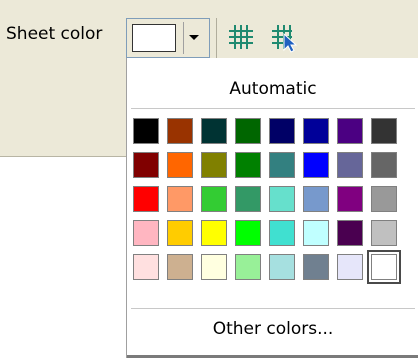 Image resolution: width=418 pixels, height=358 pixels. I want to click on show-gridlines-button, so click(241, 37).